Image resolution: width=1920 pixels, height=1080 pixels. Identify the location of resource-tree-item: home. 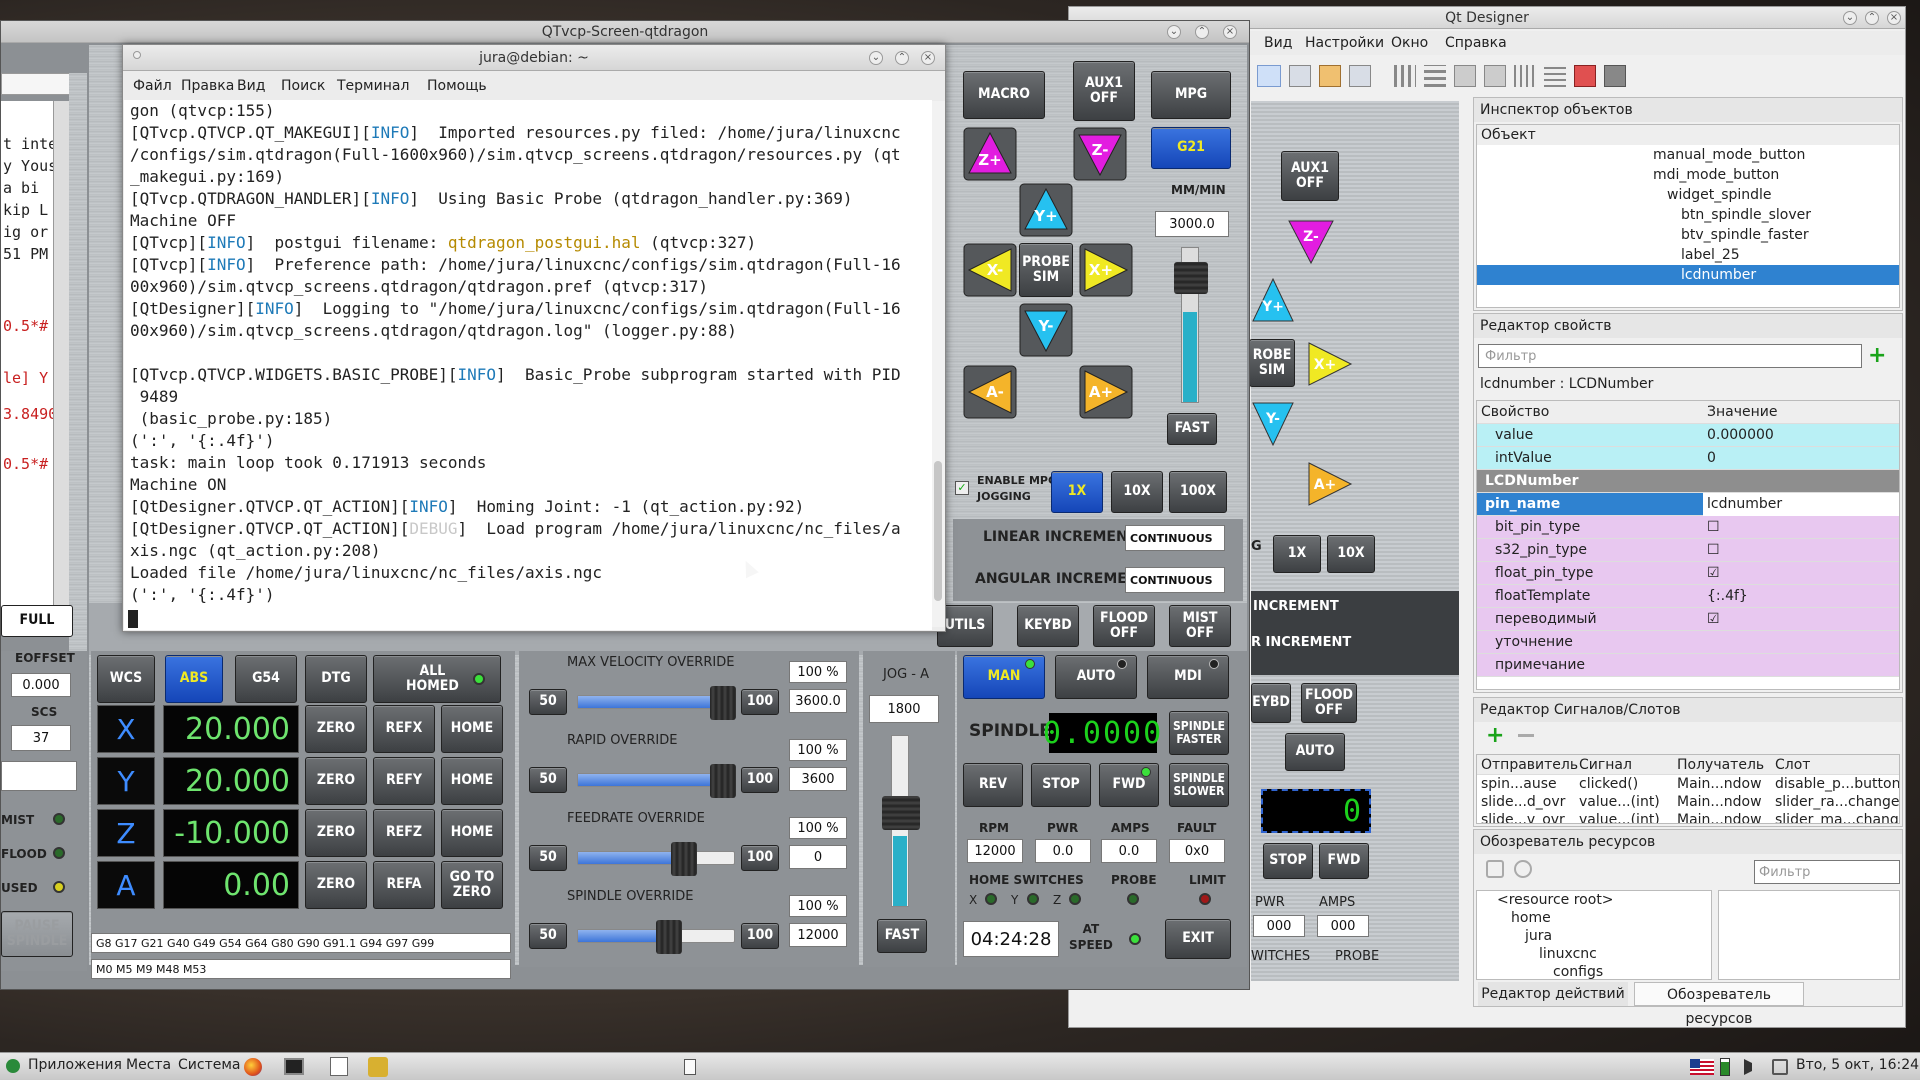
(1594, 918).